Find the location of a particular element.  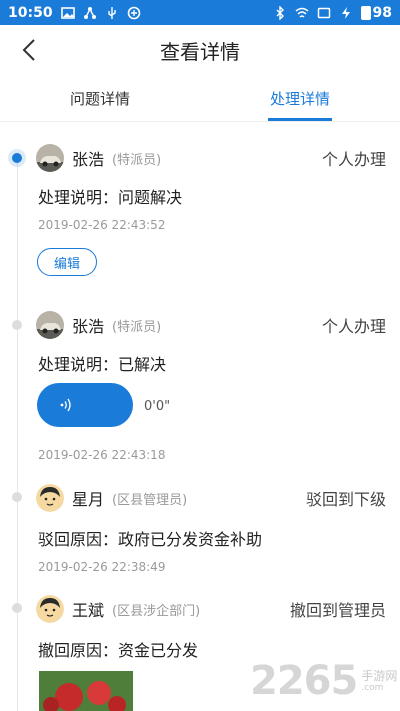

edit-button-label: 编辑 is located at coordinates (66, 264).